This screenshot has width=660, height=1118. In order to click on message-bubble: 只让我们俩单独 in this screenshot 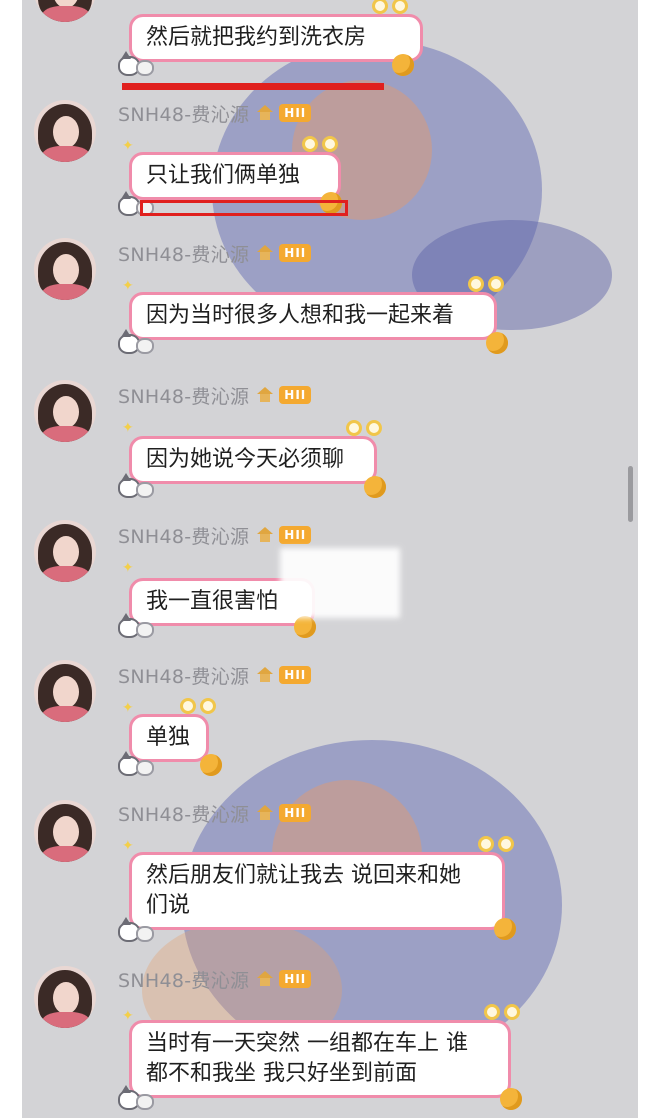, I will do `click(235, 176)`.